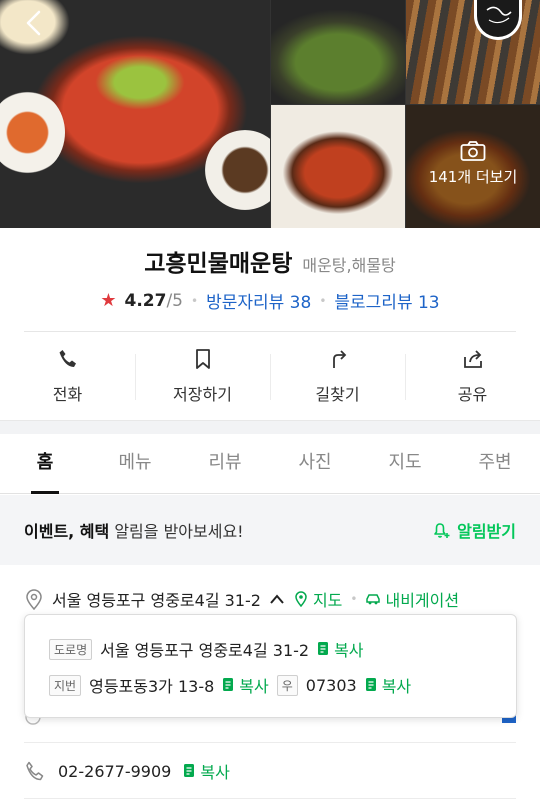 The height and width of the screenshot is (804, 540). I want to click on directions-label: 길찾기, so click(337, 394).